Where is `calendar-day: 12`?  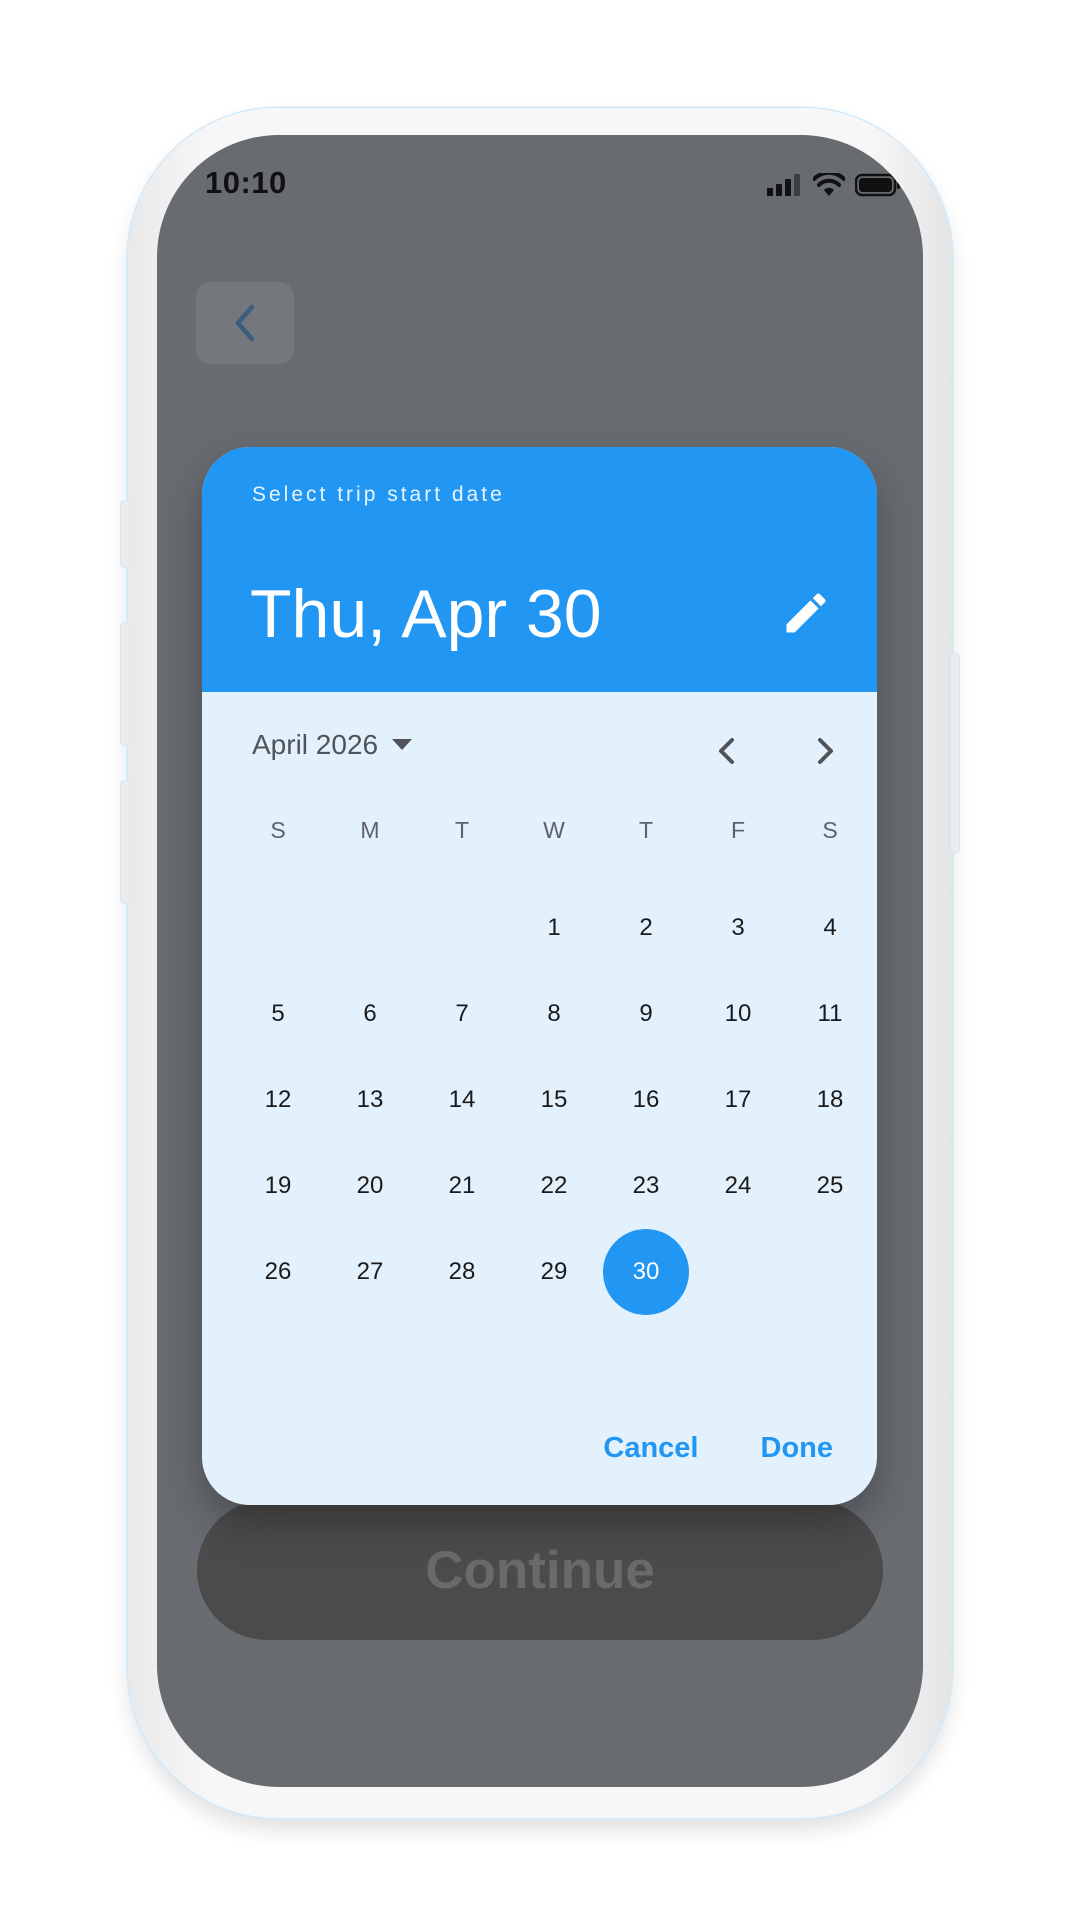
calendar-day: 12 is located at coordinates (278, 1100).